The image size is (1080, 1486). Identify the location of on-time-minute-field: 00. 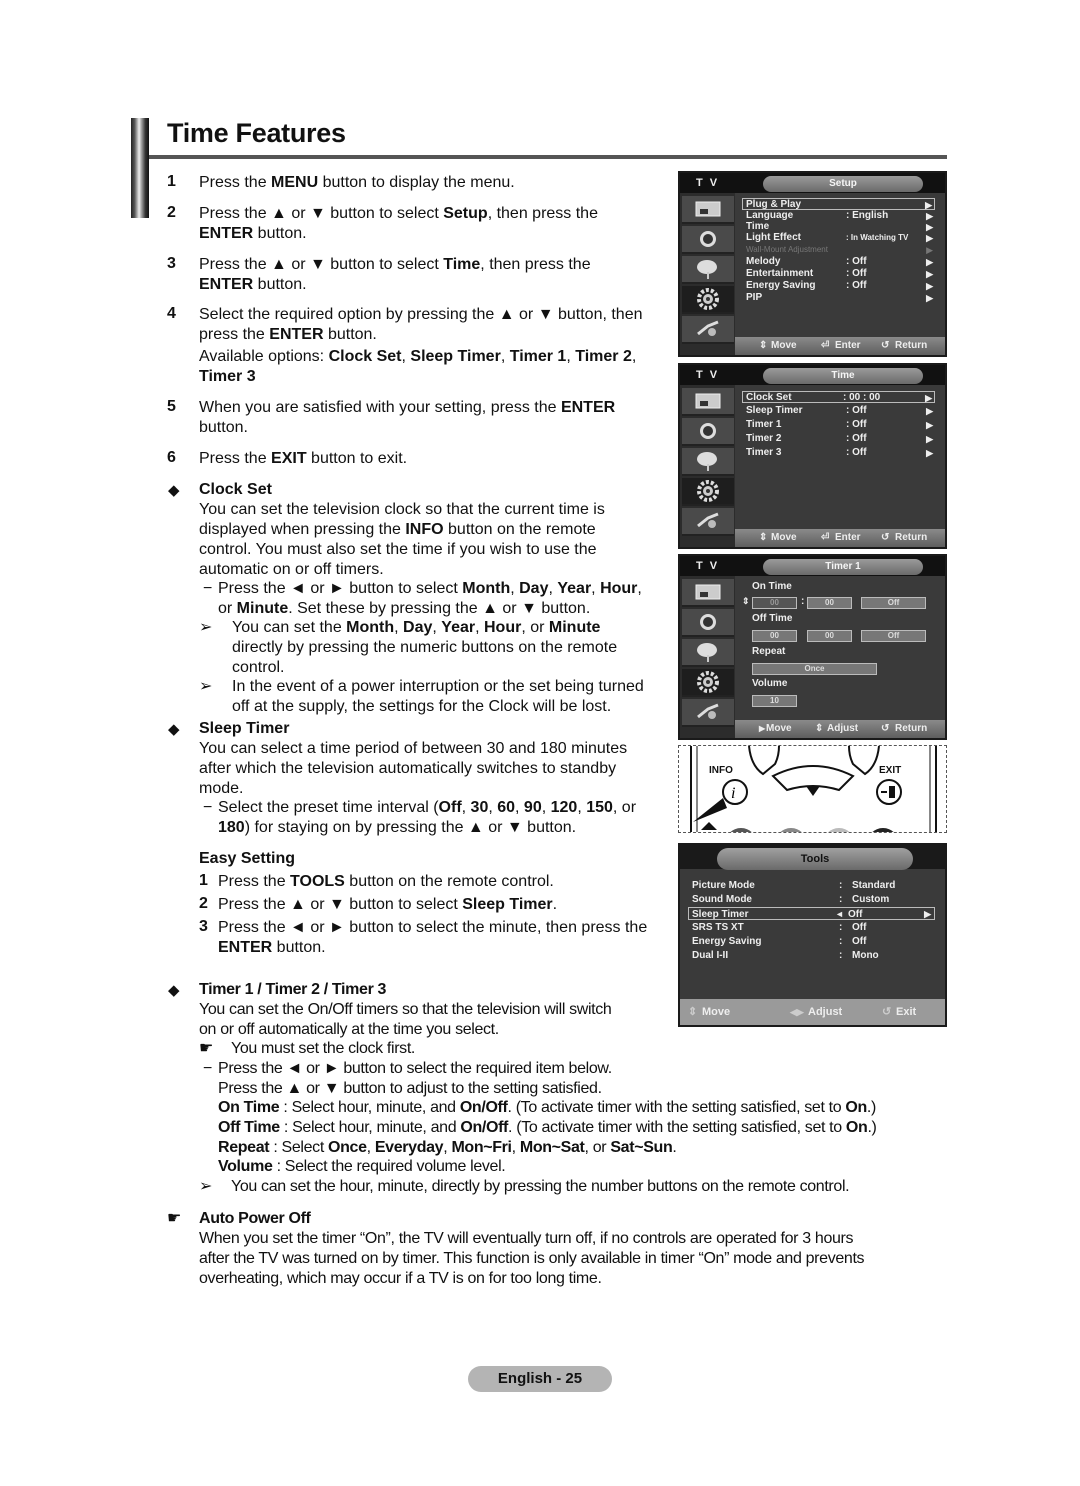
(829, 603).